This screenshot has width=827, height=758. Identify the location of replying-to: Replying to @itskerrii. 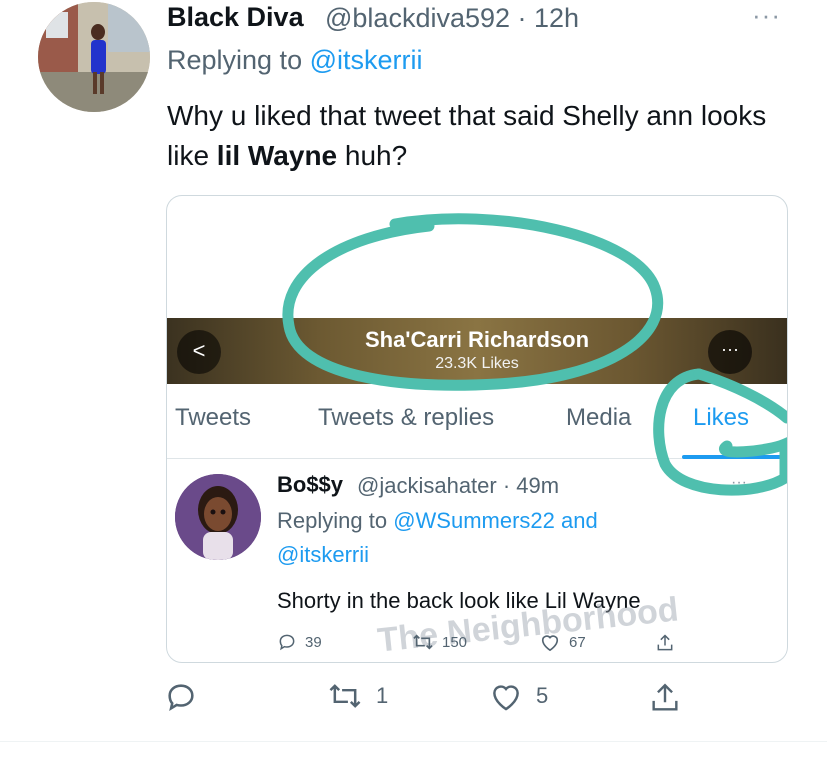
(295, 60).